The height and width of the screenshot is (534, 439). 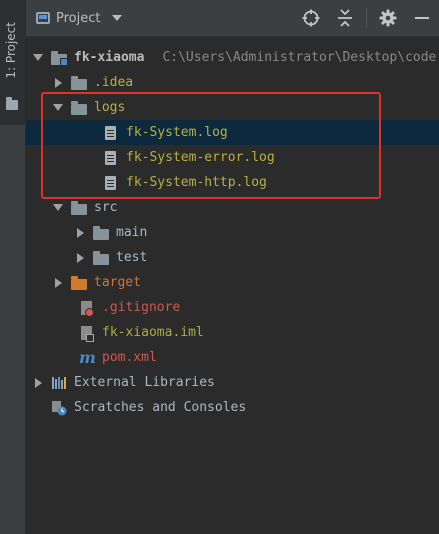 What do you see at coordinates (11, 50) in the screenshot?
I see `project-tab-label: 1: Project` at bounding box center [11, 50].